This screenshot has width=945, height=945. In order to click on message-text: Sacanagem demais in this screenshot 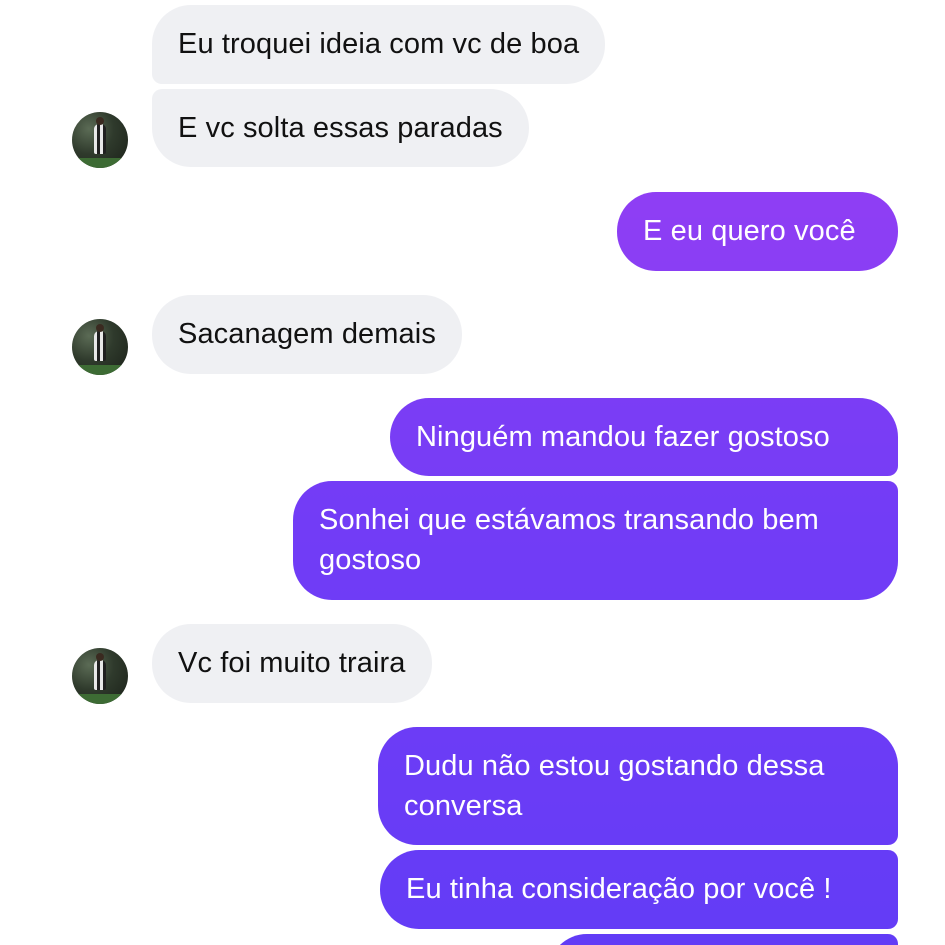, I will do `click(307, 334)`.